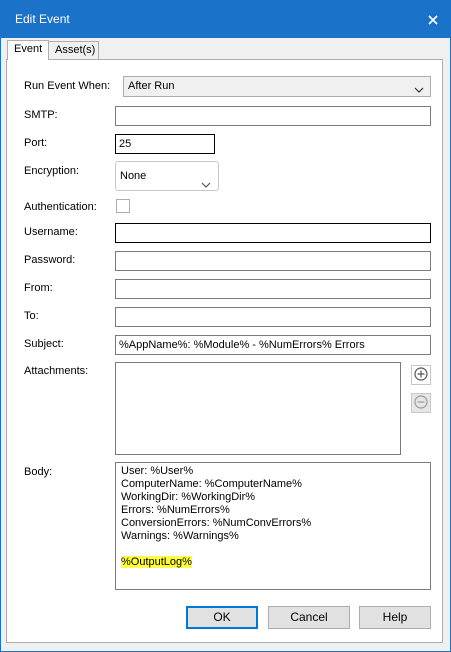  I want to click on to-label: To:, so click(31, 316).